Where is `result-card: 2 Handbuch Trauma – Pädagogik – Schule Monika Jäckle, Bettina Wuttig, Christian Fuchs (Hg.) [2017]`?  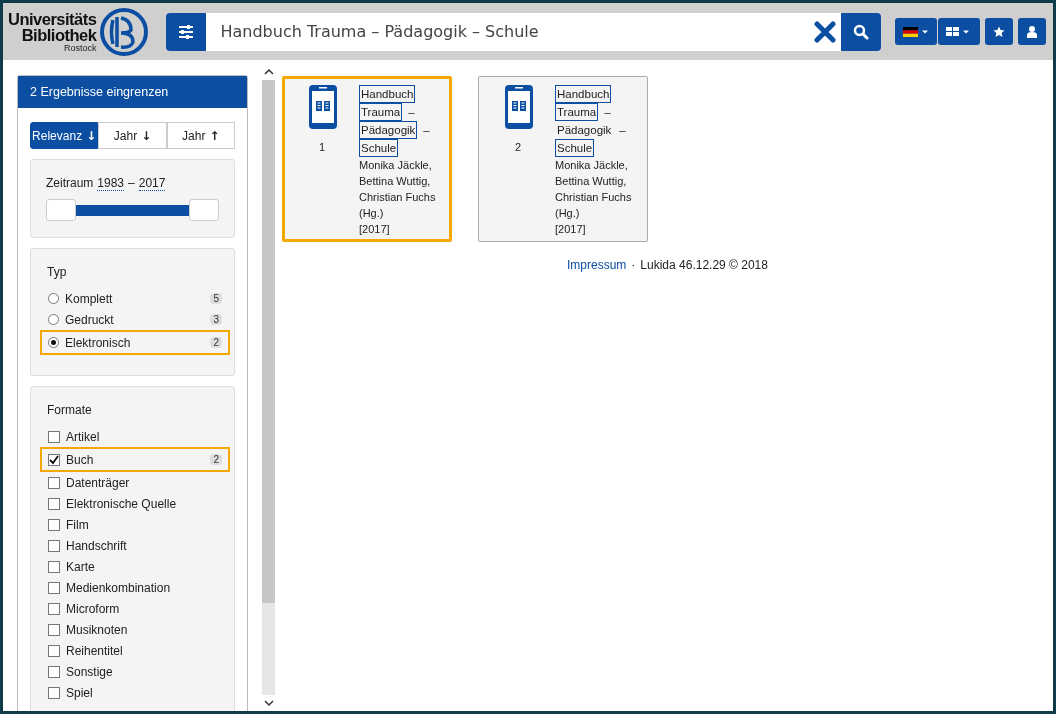 result-card: 2 Handbuch Trauma – Pädagogik – Schule Monika Jäckle, Bettina Wuttig, Christian Fuchs (Hg.) [2017] is located at coordinates (563, 159).